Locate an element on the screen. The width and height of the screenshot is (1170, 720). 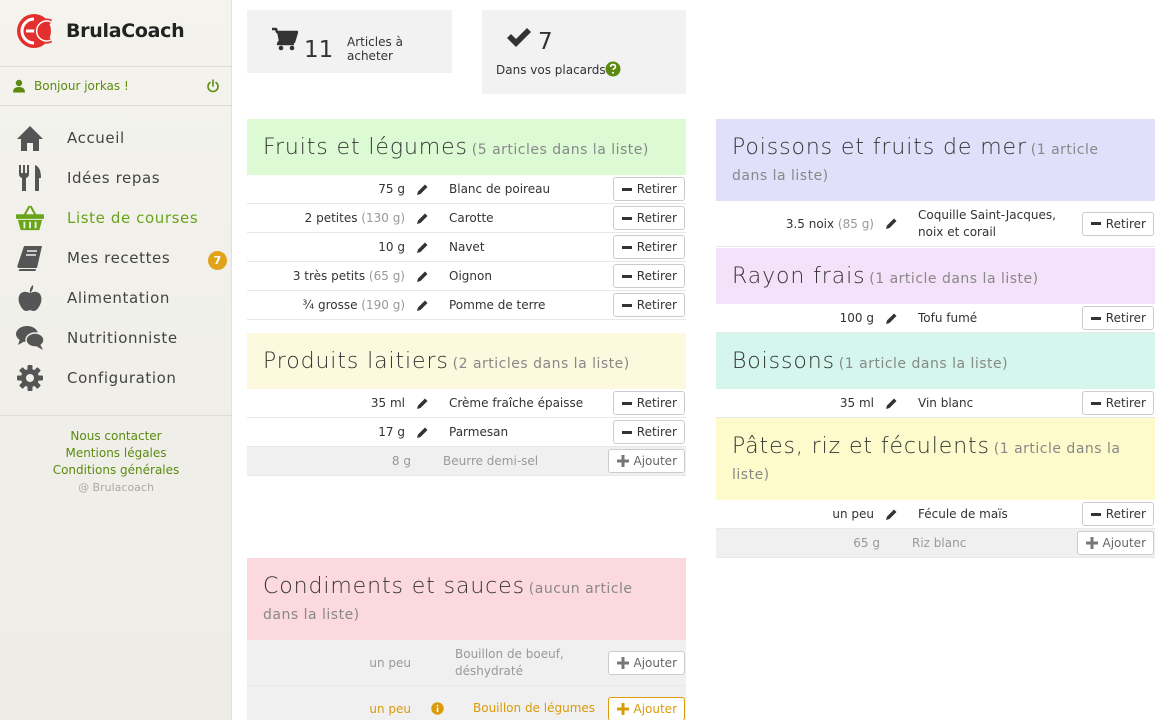
item-name: Bouillon de légumes is located at coordinates (534, 708).